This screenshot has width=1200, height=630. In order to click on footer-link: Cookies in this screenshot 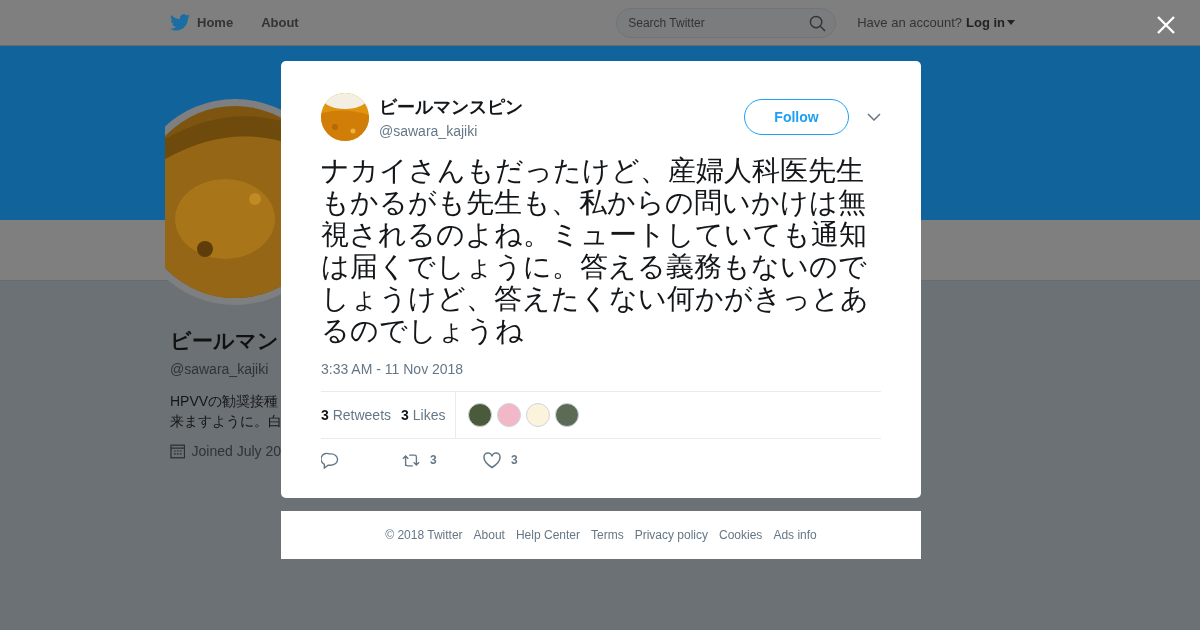, I will do `click(741, 535)`.